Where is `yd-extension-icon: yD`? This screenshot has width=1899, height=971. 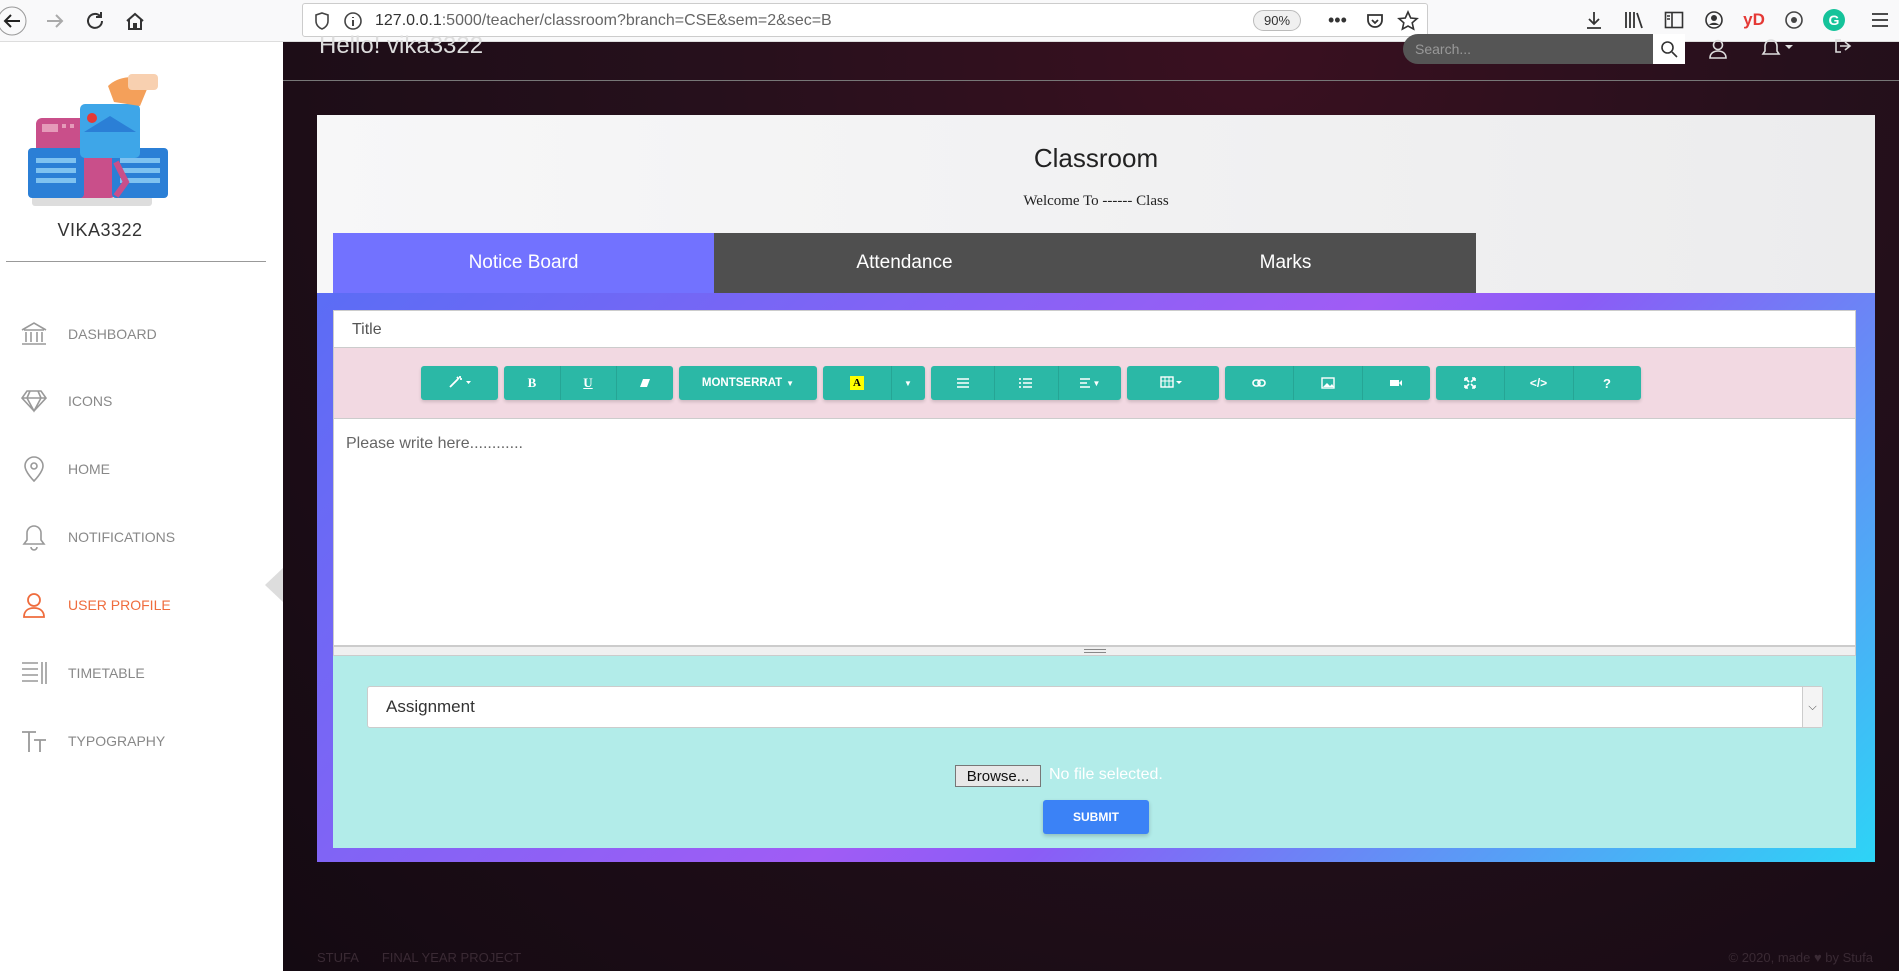
yd-extension-icon: yD is located at coordinates (1754, 20).